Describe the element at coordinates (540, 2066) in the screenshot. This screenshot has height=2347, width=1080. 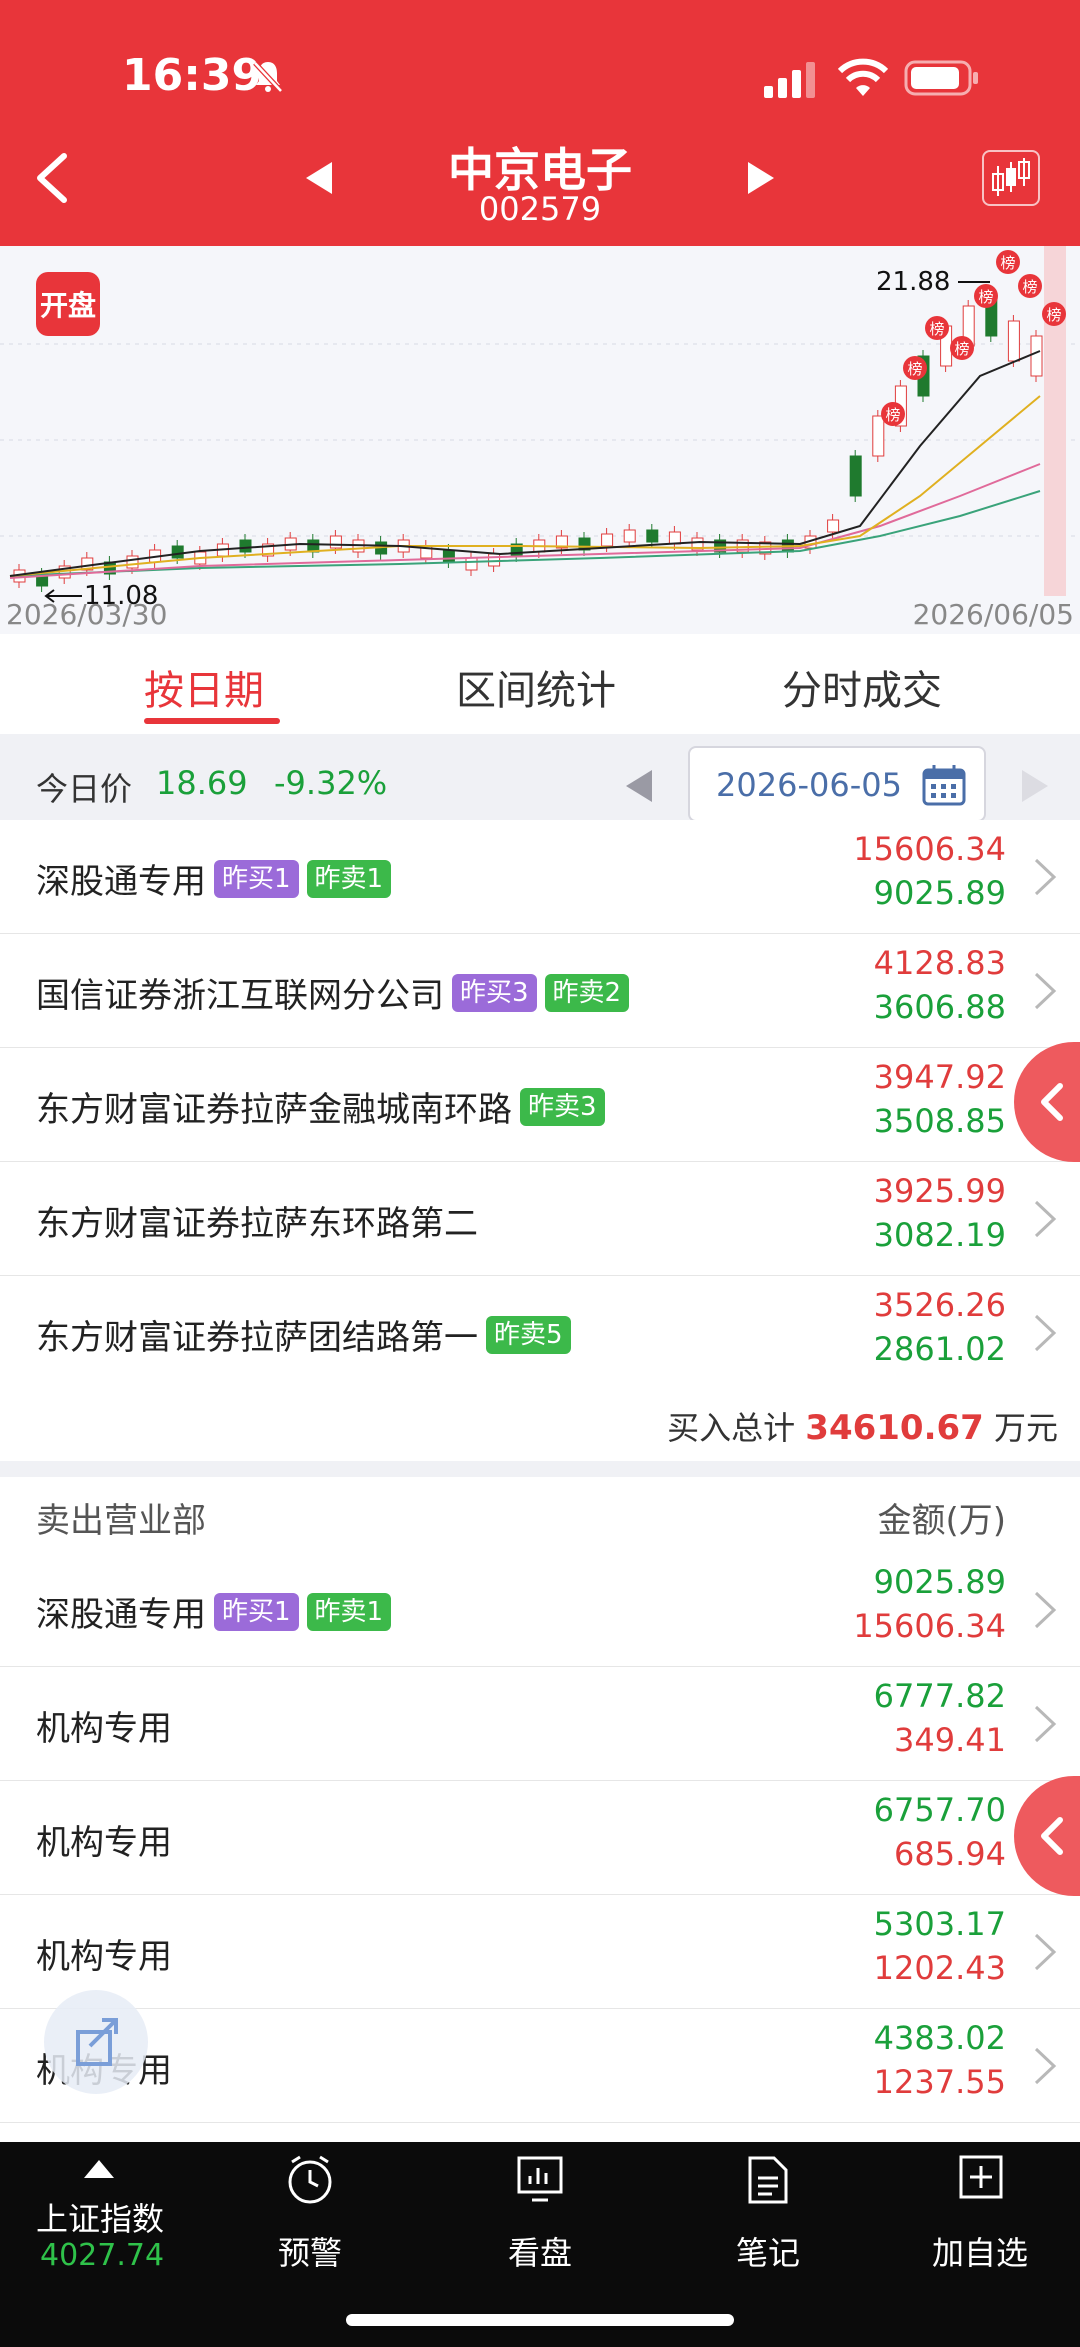
I see `sell-row: 机构专用4383.021237.55` at that location.